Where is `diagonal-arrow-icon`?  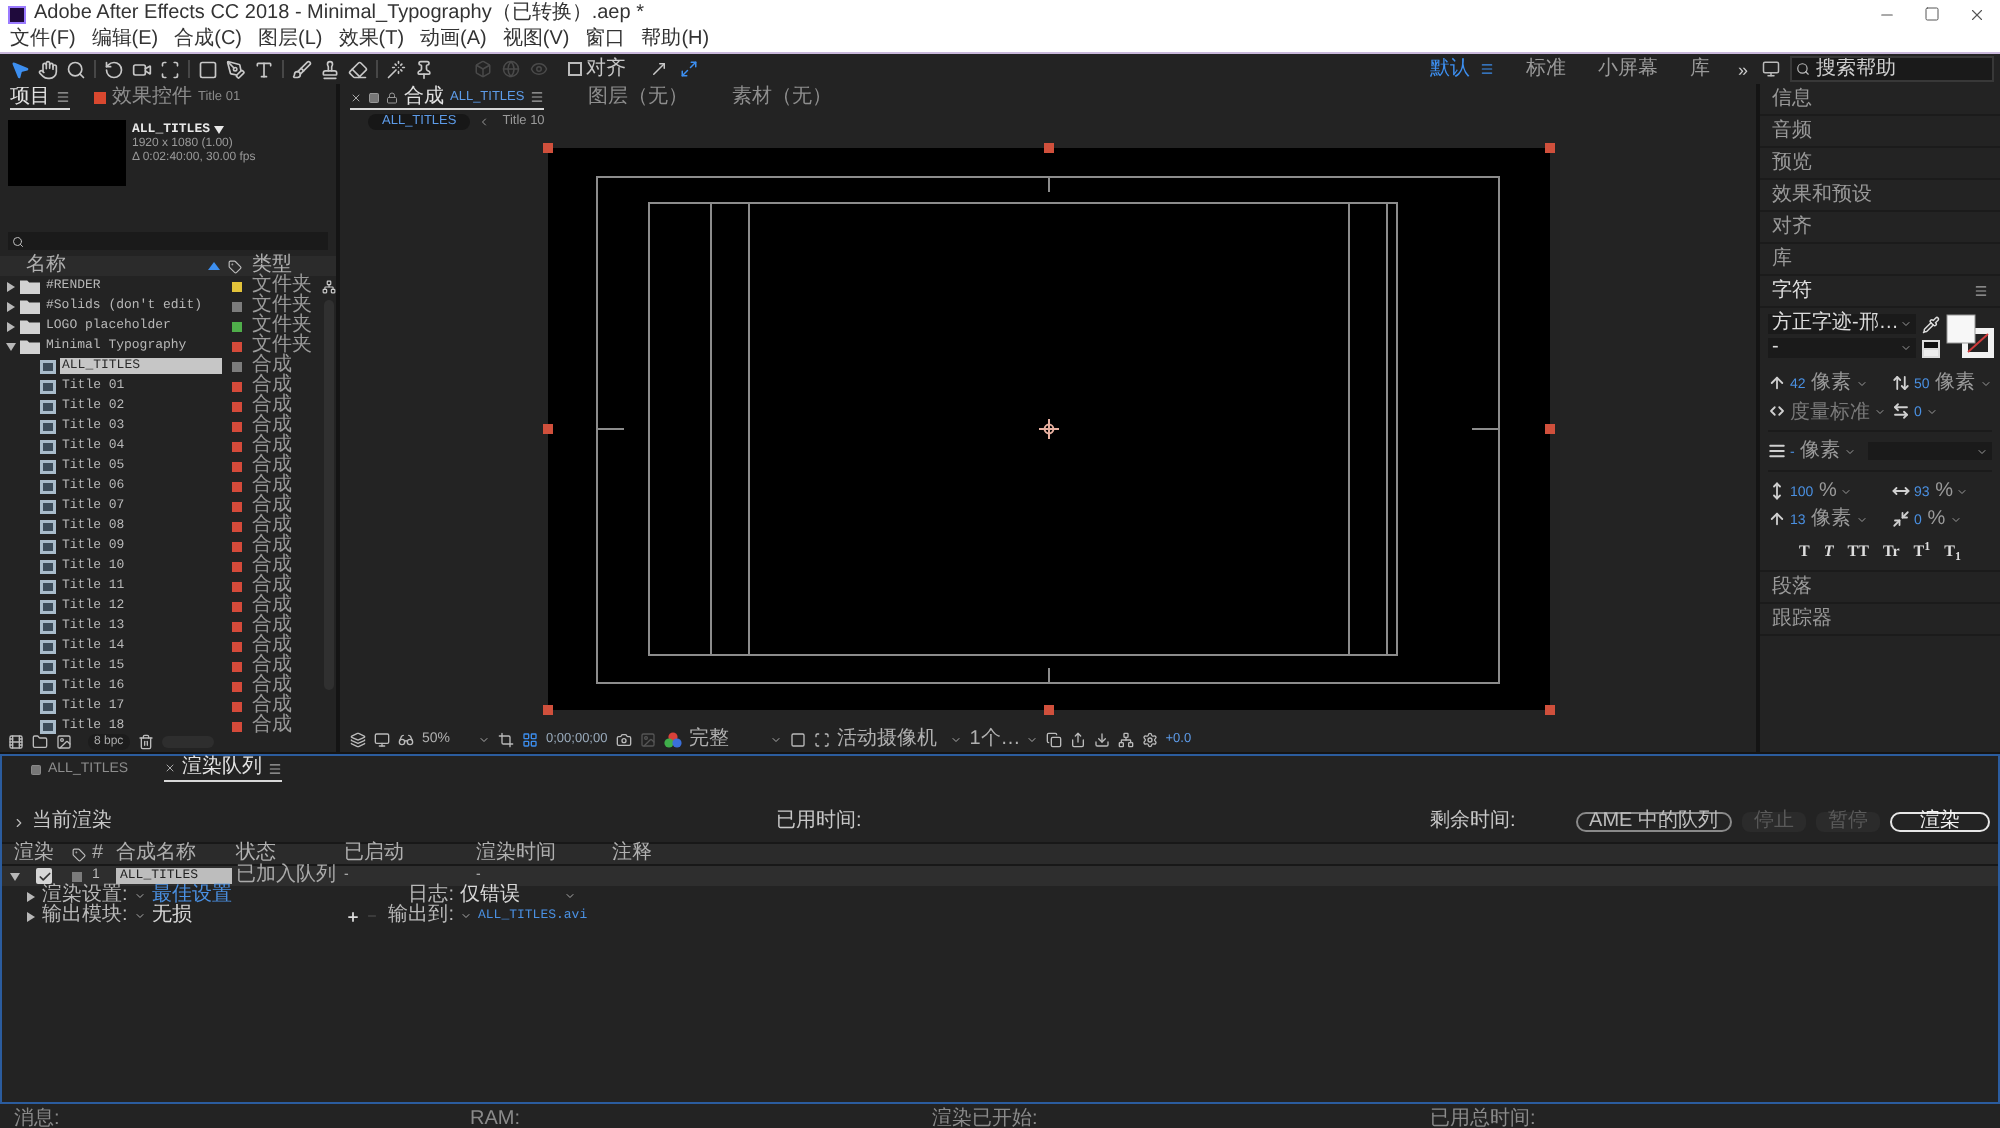
diagonal-arrow-icon is located at coordinates (659, 69).